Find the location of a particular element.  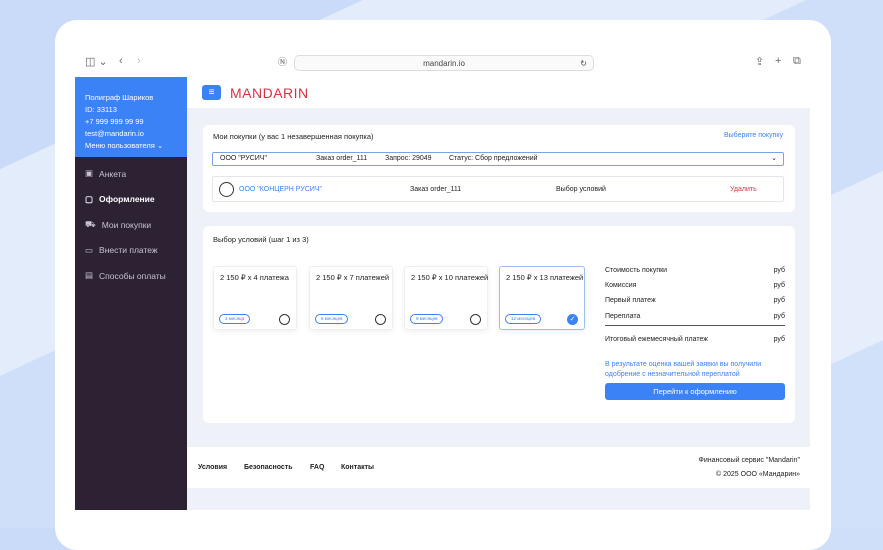

sidebar-item-purchases: ⛟ Мои покупки is located at coordinates (131, 225).